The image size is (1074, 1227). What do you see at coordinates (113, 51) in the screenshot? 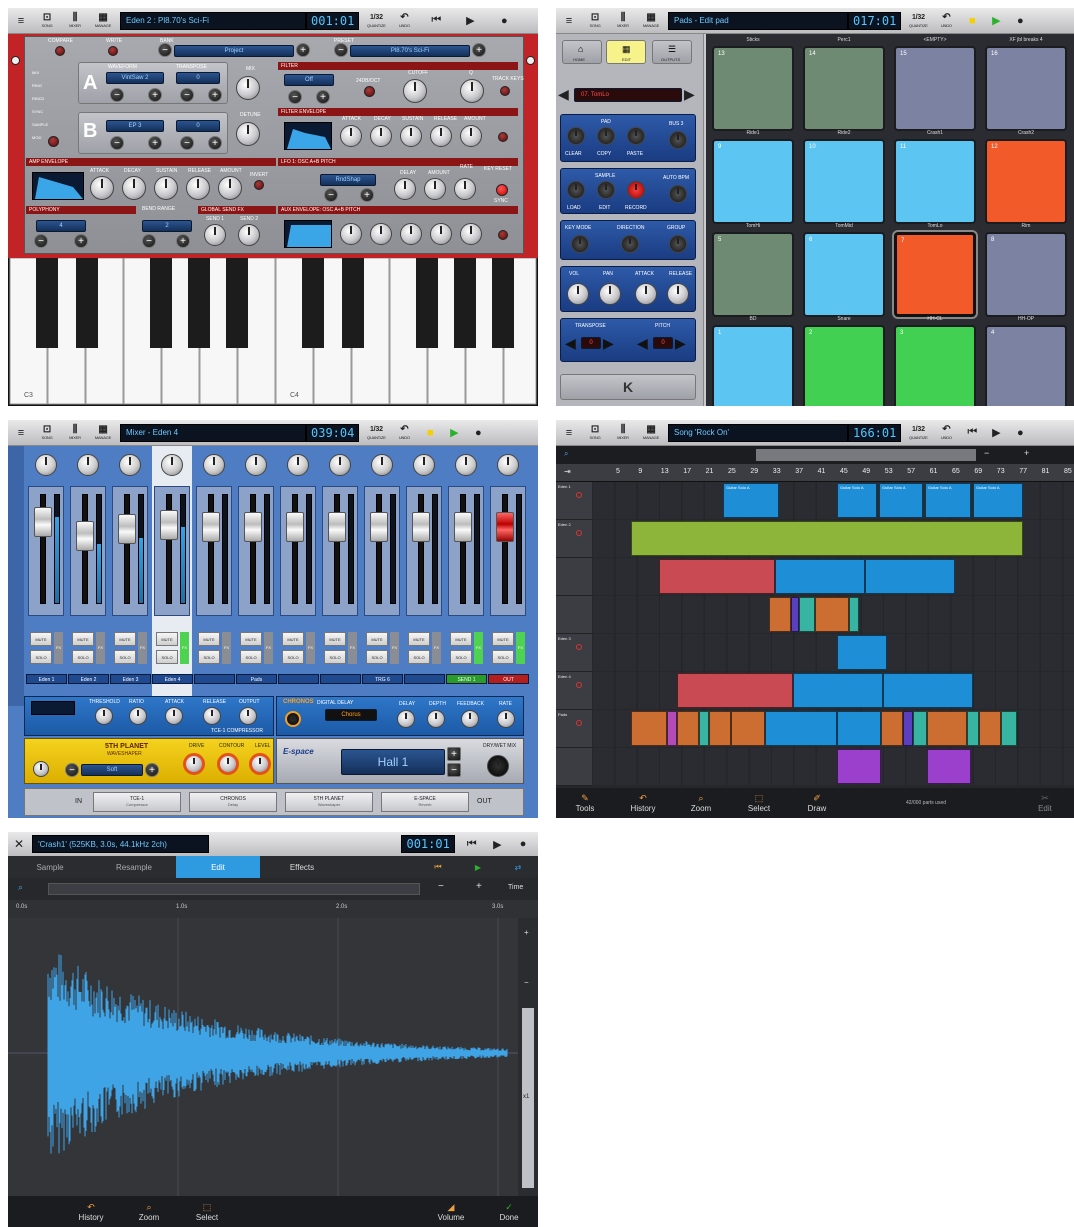
I see `write-button` at bounding box center [113, 51].